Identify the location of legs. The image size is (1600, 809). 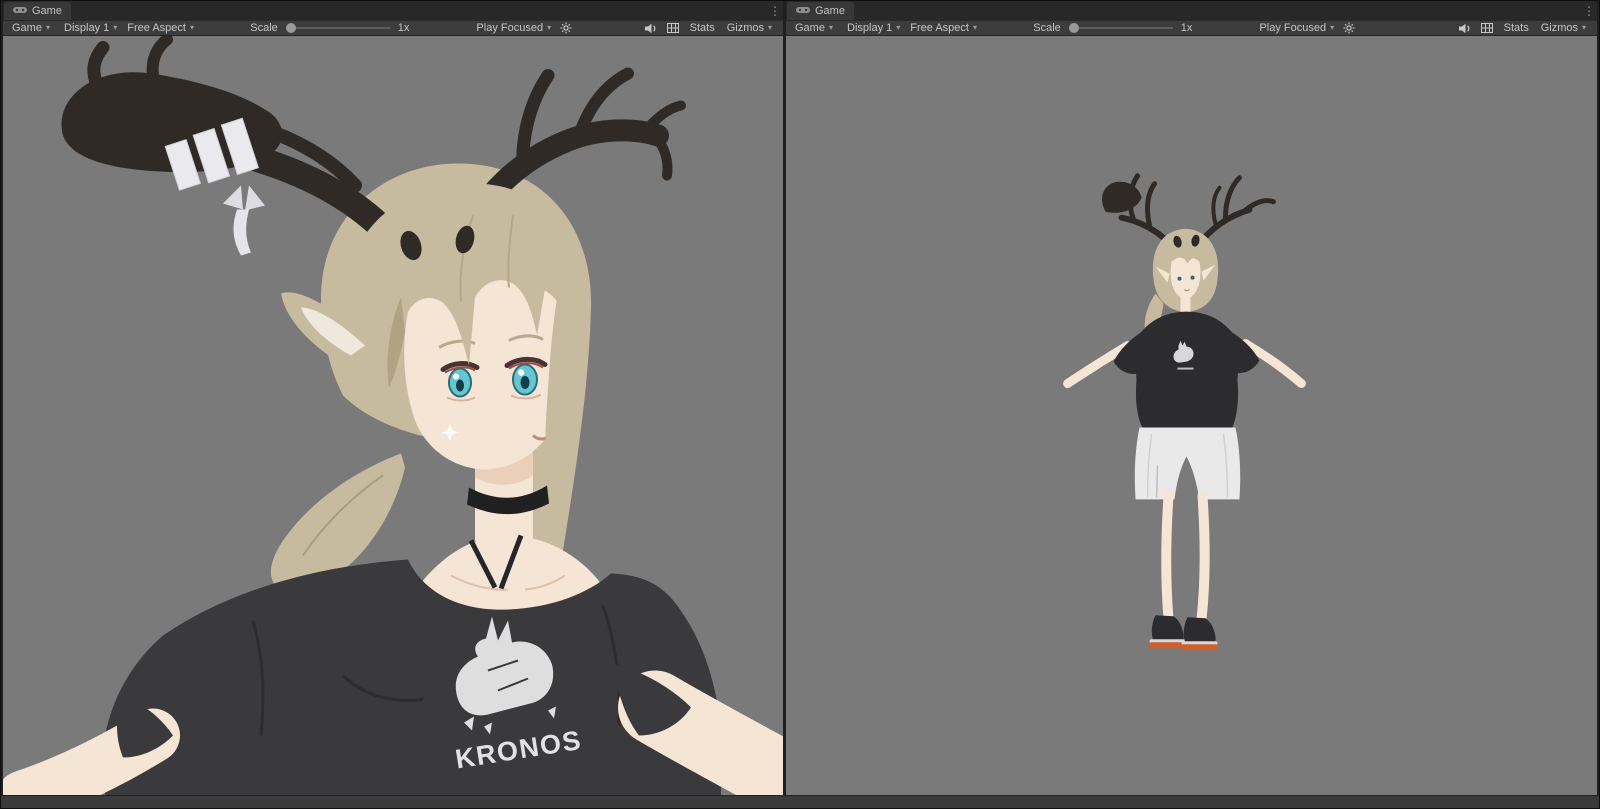
(1185, 557).